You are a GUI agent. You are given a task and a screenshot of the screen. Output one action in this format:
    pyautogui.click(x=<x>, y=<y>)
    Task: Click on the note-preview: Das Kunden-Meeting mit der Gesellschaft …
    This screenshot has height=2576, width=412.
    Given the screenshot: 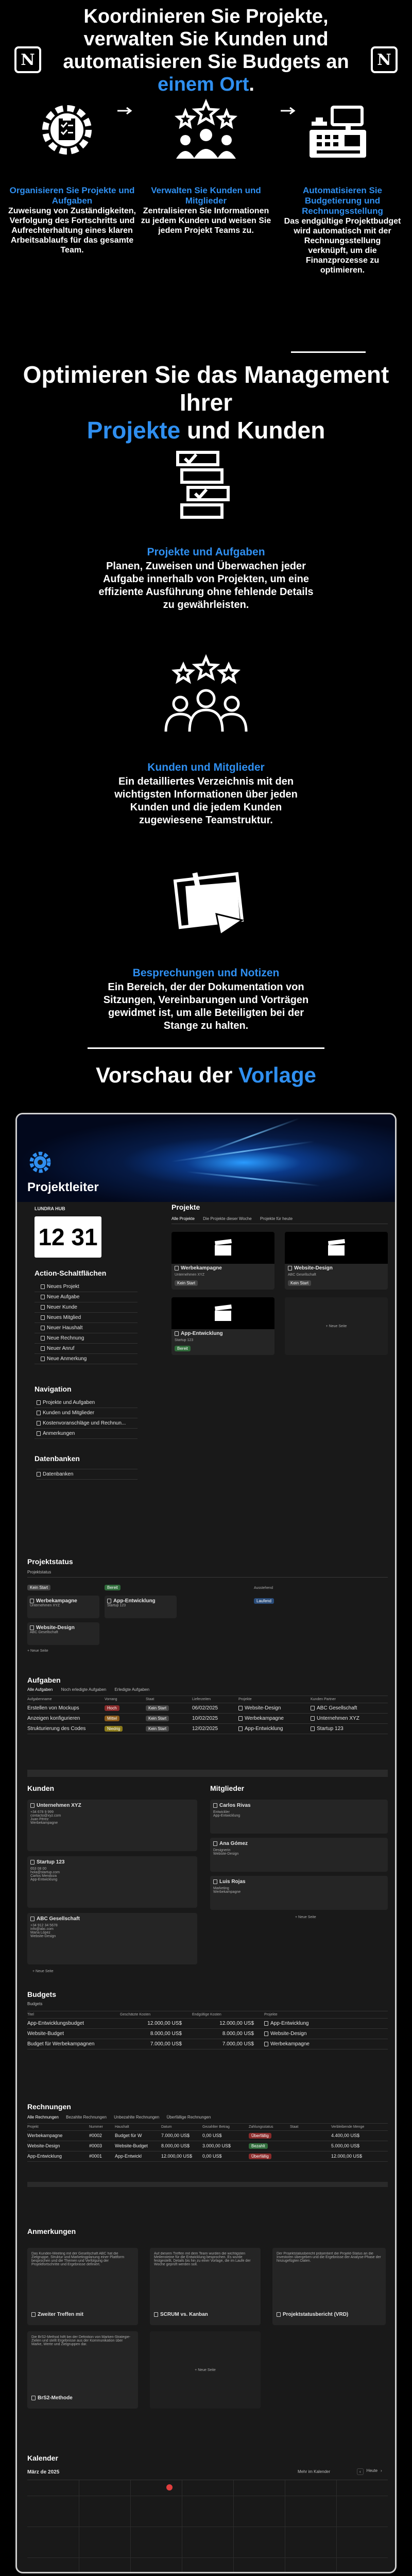 What is the action you would take?
    pyautogui.click(x=78, y=2259)
    